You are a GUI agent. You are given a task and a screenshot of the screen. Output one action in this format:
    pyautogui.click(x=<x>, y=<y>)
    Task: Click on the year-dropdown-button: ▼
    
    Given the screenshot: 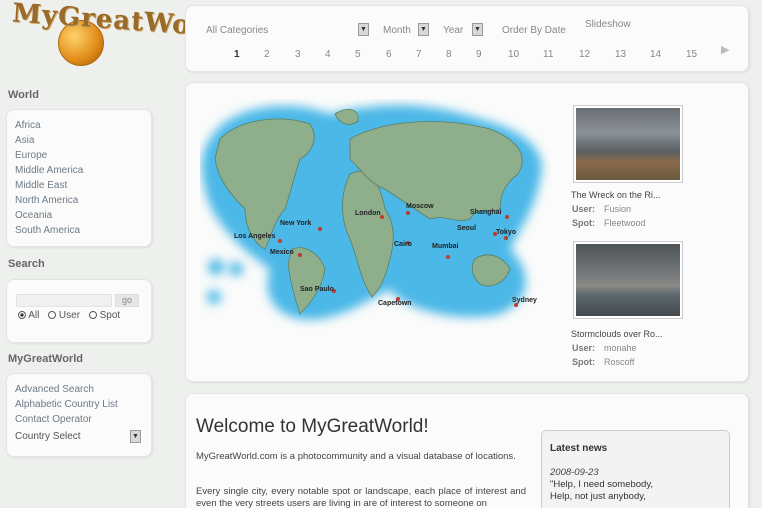 What is the action you would take?
    pyautogui.click(x=477, y=29)
    